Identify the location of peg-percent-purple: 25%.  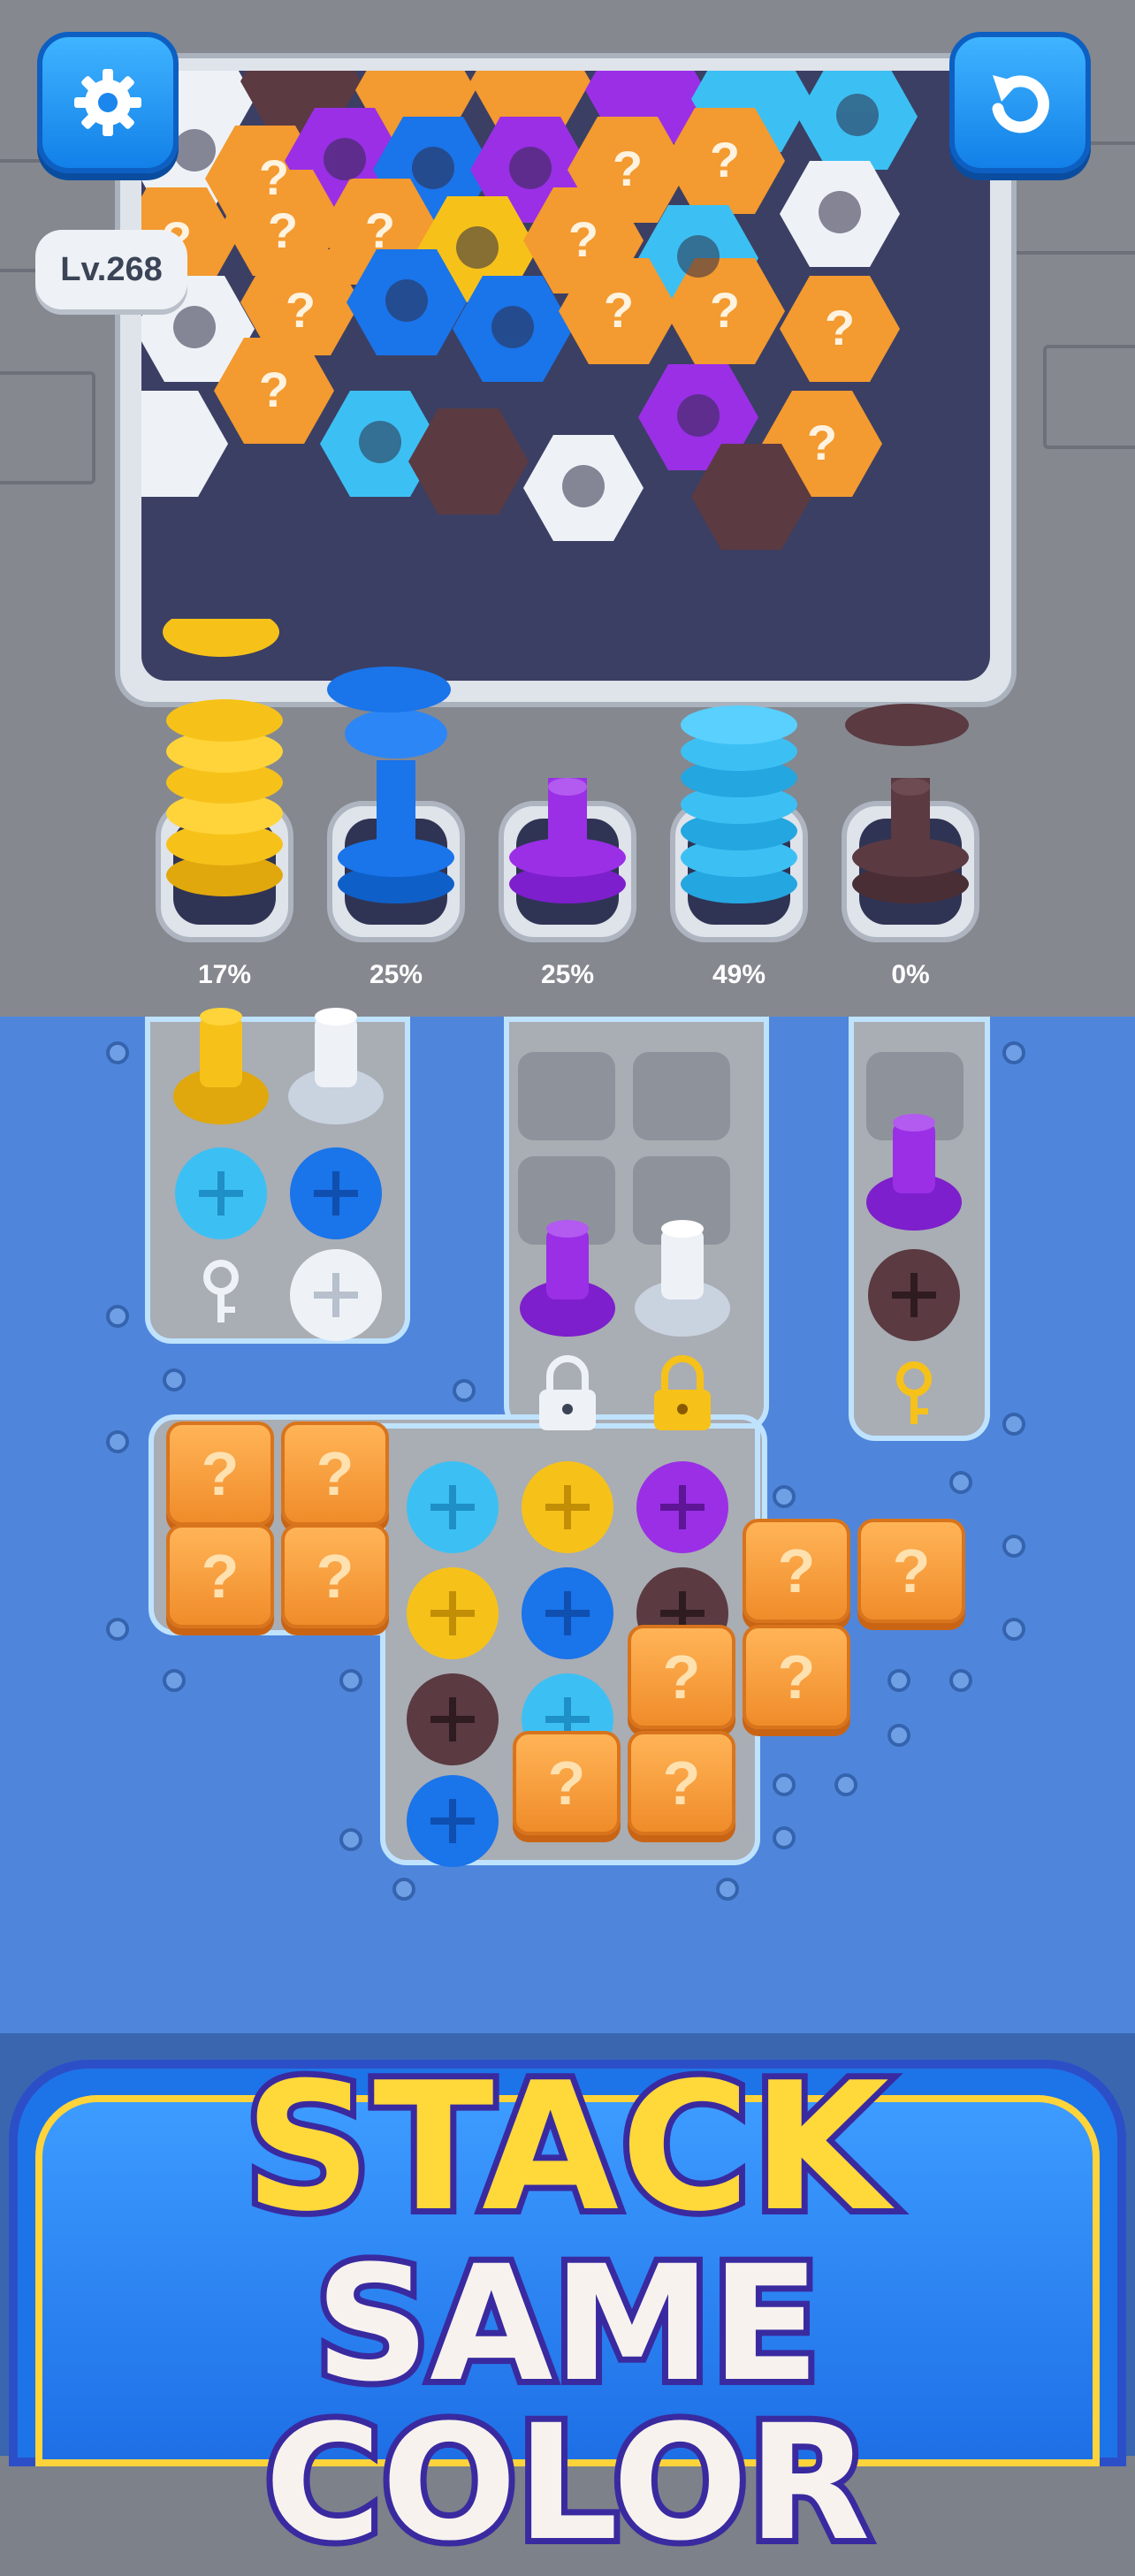
(567, 974).